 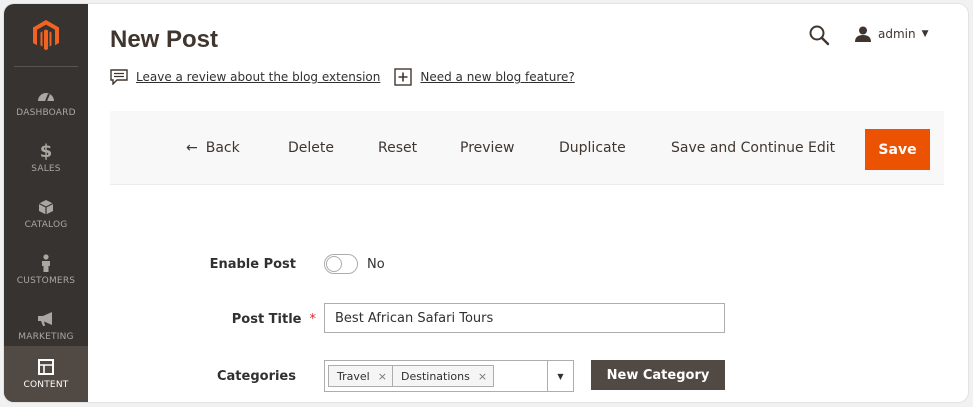 What do you see at coordinates (46, 95) in the screenshot?
I see `dashboard-icon` at bounding box center [46, 95].